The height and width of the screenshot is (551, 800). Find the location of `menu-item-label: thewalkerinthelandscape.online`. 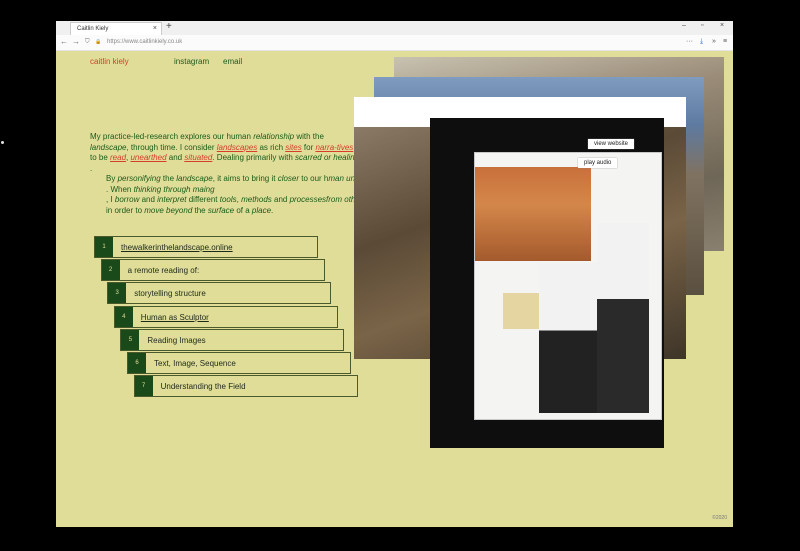

menu-item-label: thewalkerinthelandscape.online is located at coordinates (177, 247).